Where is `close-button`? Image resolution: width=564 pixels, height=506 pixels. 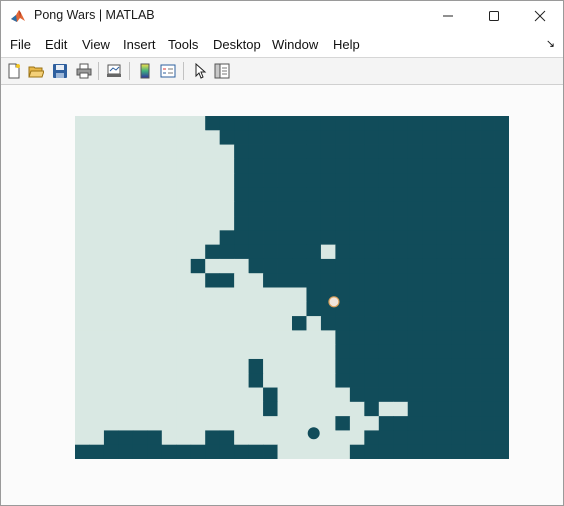
close-button is located at coordinates (540, 16).